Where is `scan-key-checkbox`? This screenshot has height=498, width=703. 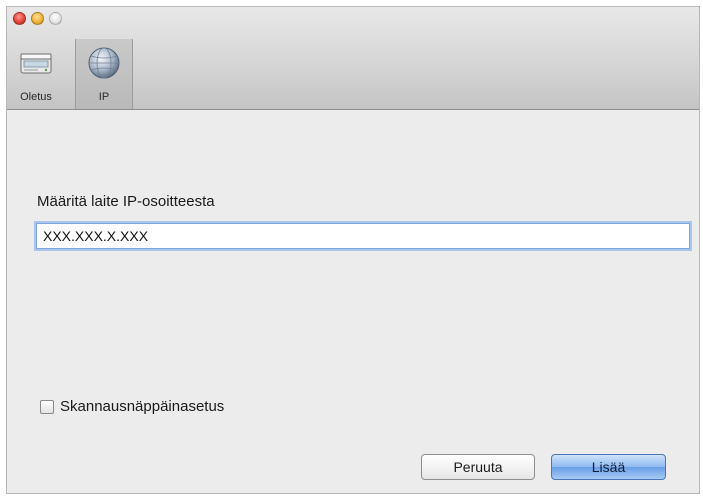 scan-key-checkbox is located at coordinates (47, 406).